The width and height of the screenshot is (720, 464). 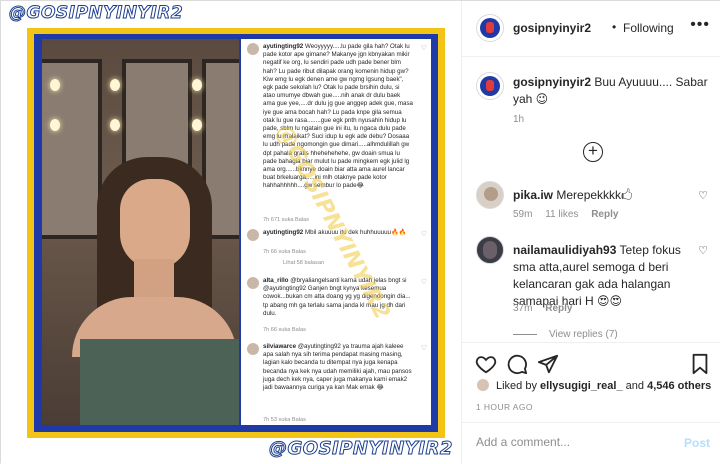 What do you see at coordinates (523, 214) in the screenshot?
I see `comment-time: 59m` at bounding box center [523, 214].